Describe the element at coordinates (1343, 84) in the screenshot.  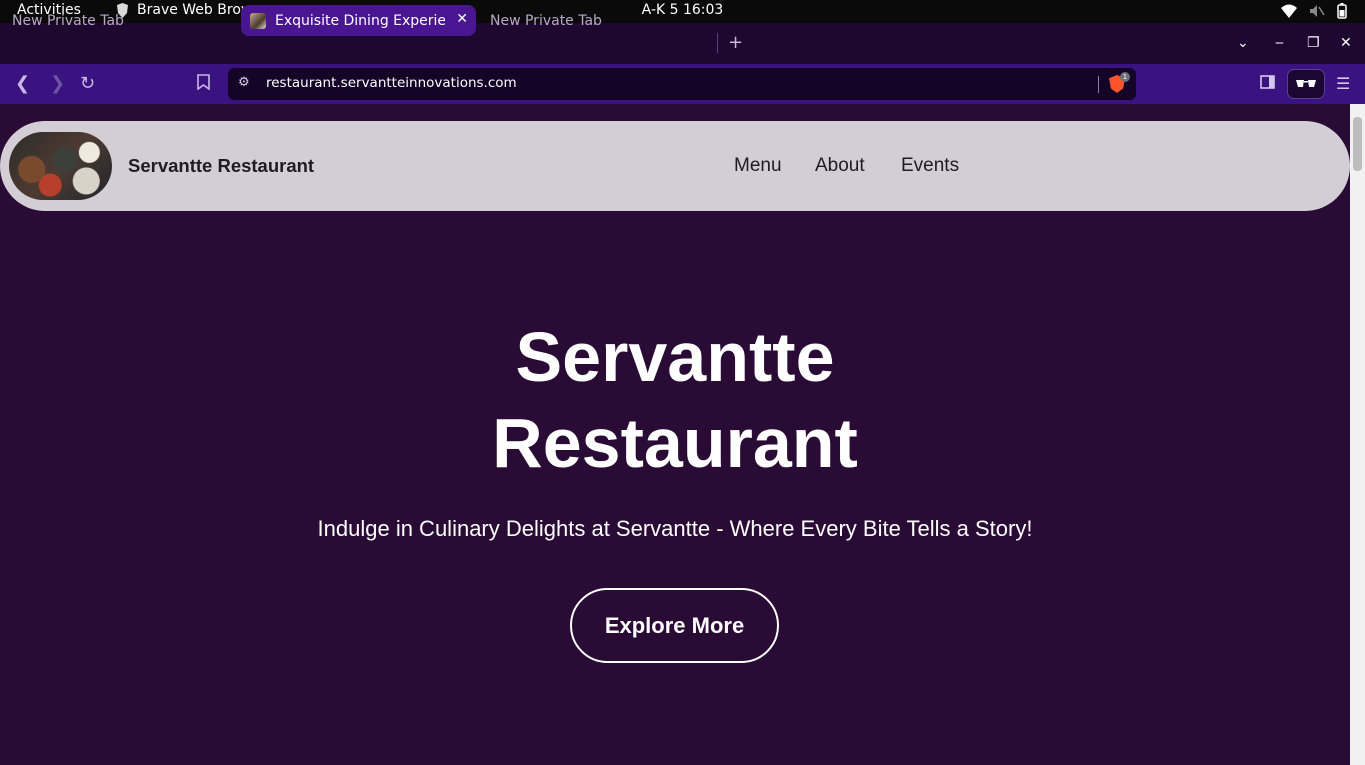
I see `main-menu-hamburger-icon: ☰` at that location.